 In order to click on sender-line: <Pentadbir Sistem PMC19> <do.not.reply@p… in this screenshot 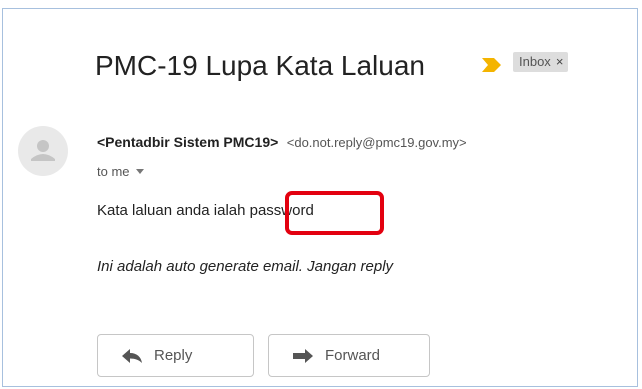, I will do `click(282, 143)`.